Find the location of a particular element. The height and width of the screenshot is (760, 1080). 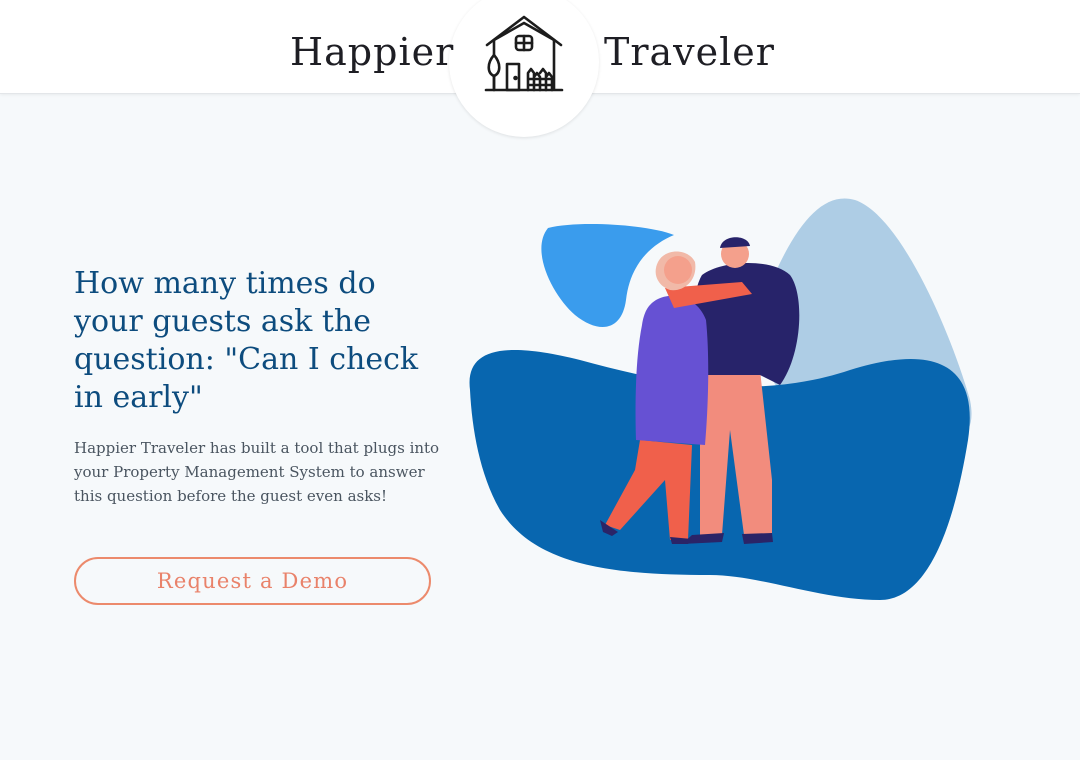

brand-name-left: Happier is located at coordinates (372, 52).